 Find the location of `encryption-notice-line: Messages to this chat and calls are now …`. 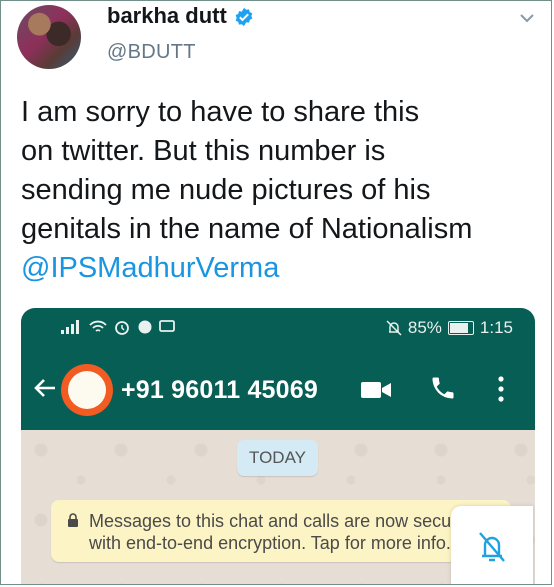

encryption-notice-line: Messages to this chat and calls are now … is located at coordinates (283, 521).